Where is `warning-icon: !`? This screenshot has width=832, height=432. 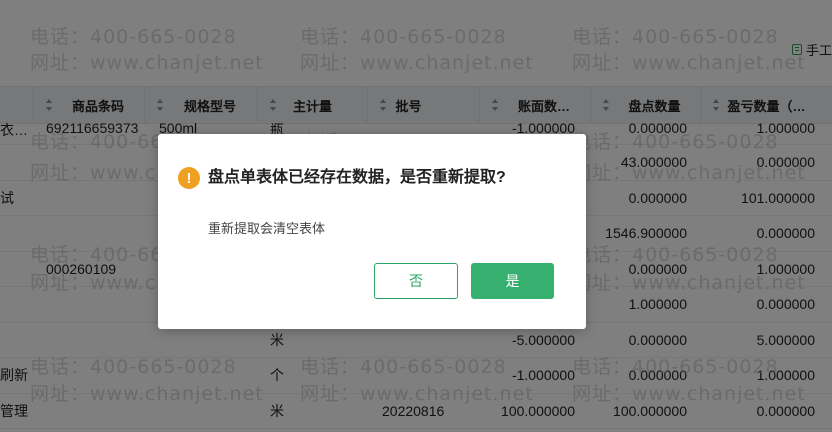 warning-icon: ! is located at coordinates (189, 178).